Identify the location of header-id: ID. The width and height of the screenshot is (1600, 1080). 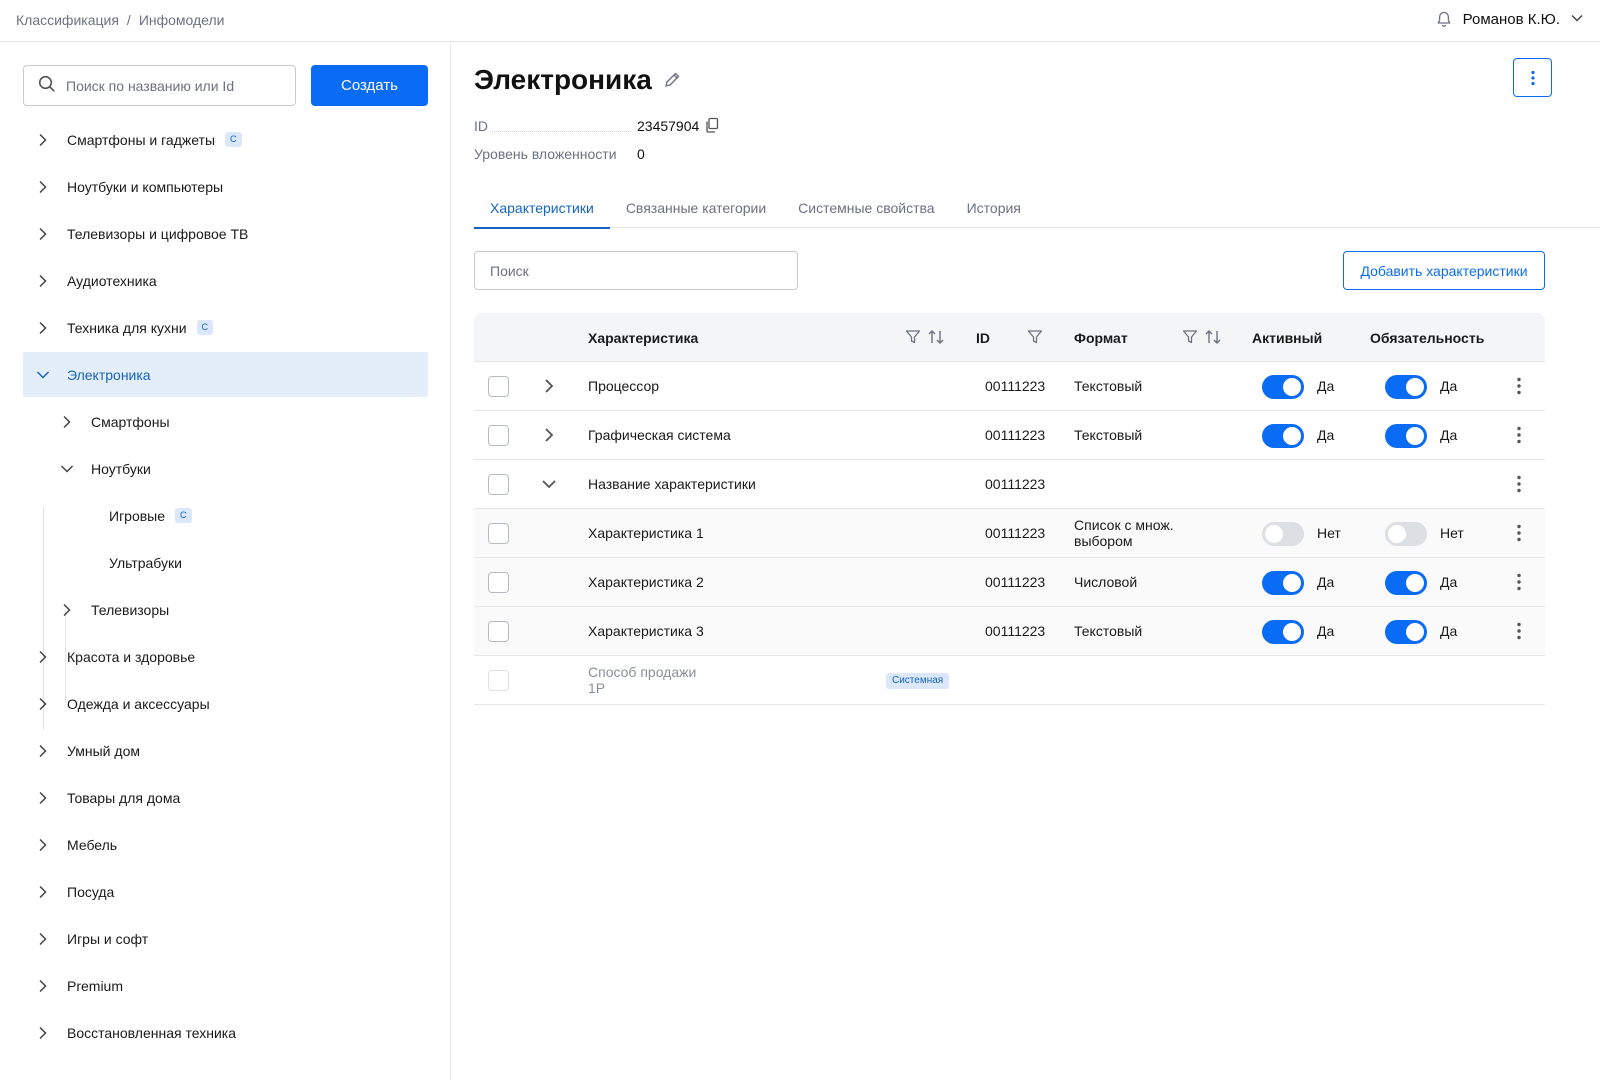
(983, 337).